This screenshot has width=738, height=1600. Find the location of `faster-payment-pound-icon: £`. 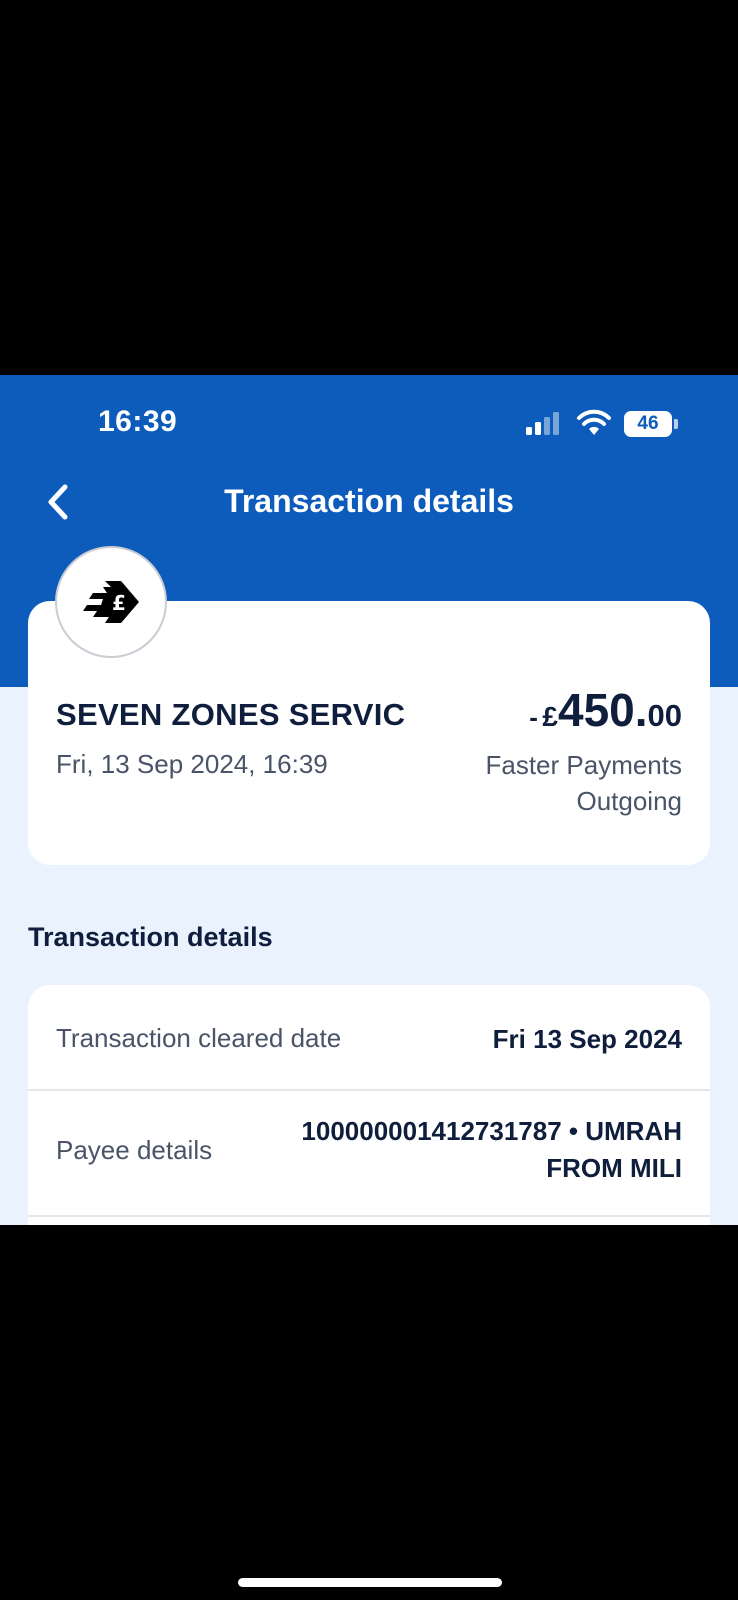

faster-payment-pound-icon: £ is located at coordinates (111, 602).